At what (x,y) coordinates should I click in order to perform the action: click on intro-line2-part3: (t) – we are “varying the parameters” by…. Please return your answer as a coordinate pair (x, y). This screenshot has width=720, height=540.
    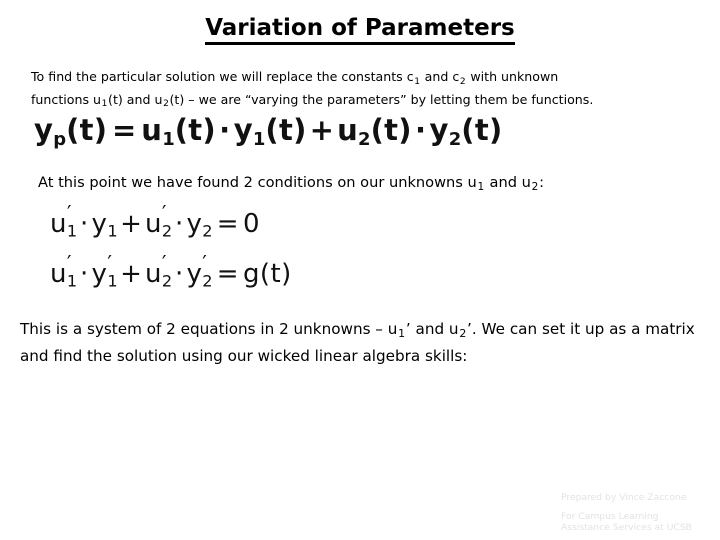
    Looking at the image, I should click on (381, 99).